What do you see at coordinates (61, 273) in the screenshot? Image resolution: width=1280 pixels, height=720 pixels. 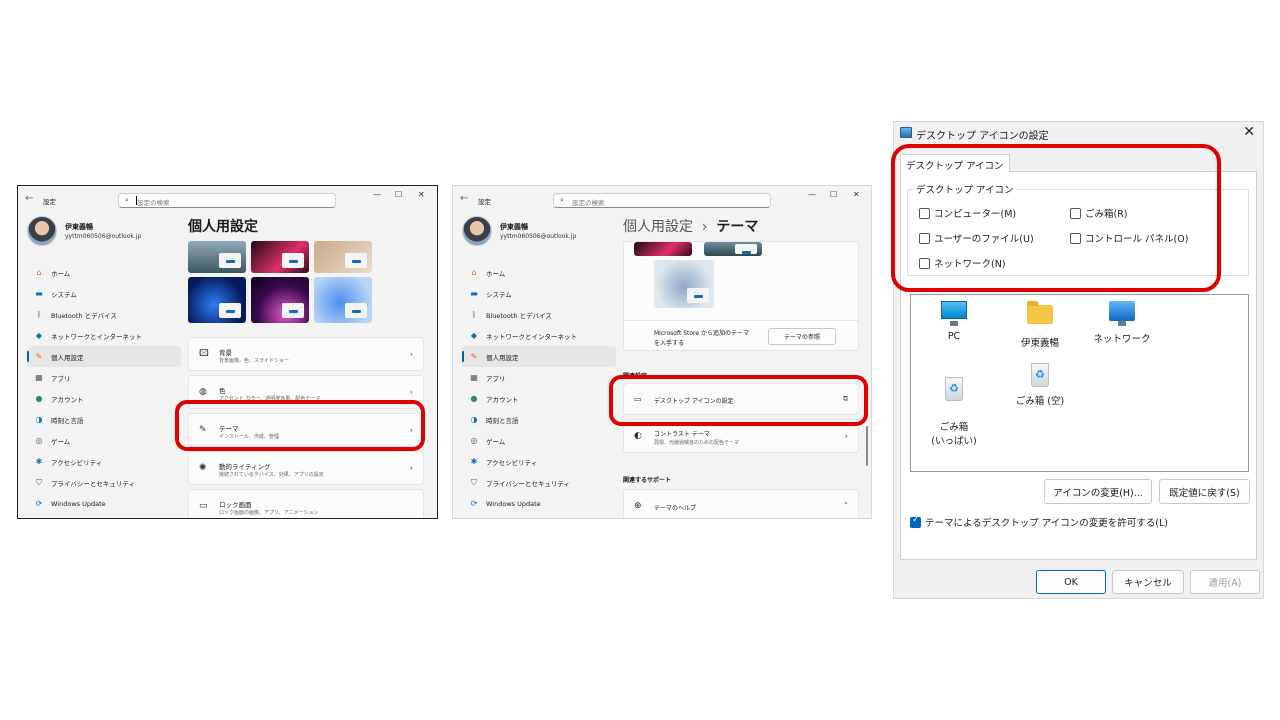 I see `sidebar-item-label: ホーム` at bounding box center [61, 273].